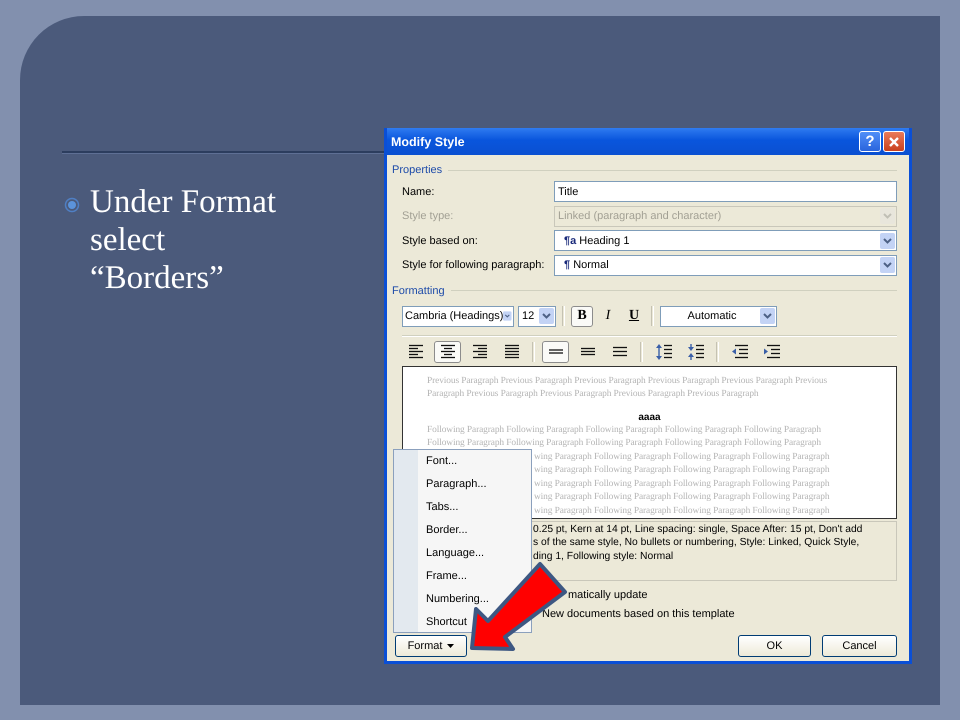 The width and height of the screenshot is (960, 720). I want to click on underline-button: U, so click(634, 316).